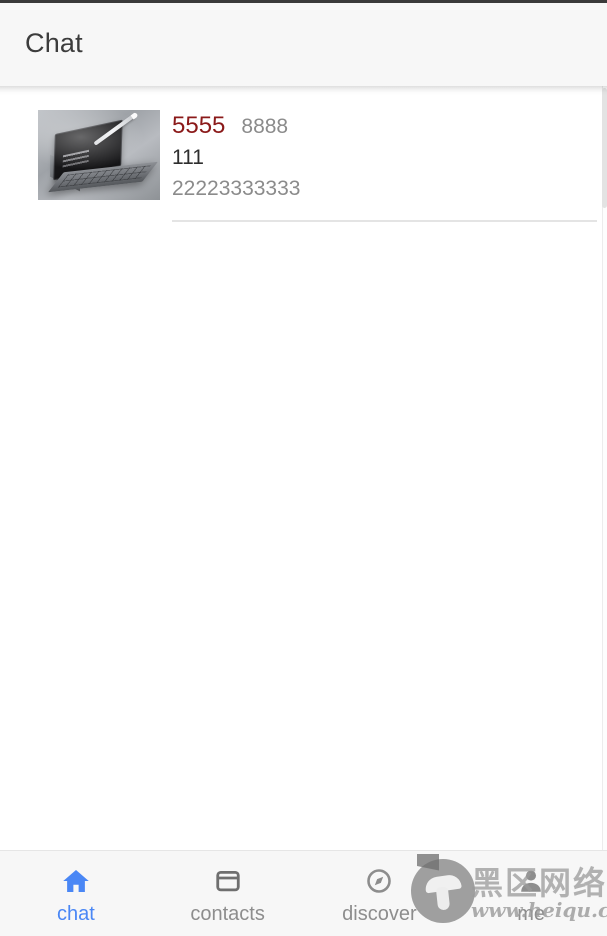 The height and width of the screenshot is (936, 607). What do you see at coordinates (236, 188) in the screenshot?
I see `chat-preview: 22223333333` at bounding box center [236, 188].